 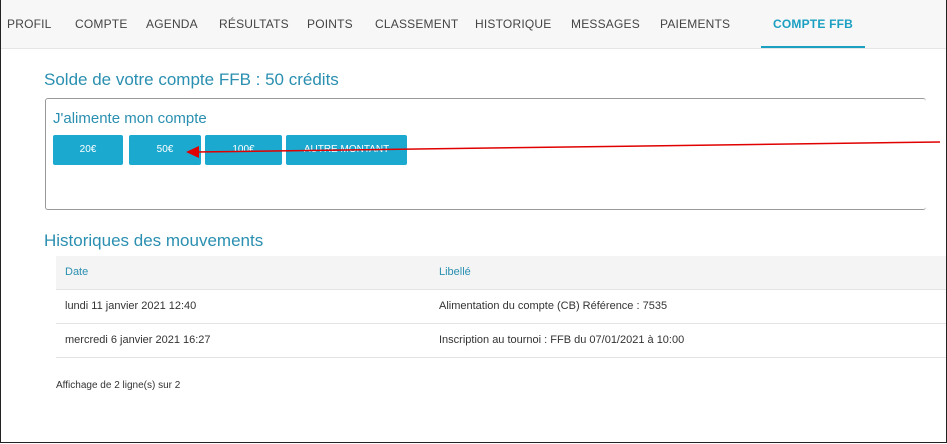 What do you see at coordinates (77, 272) in the screenshot?
I see `column-header-date: Date` at bounding box center [77, 272].